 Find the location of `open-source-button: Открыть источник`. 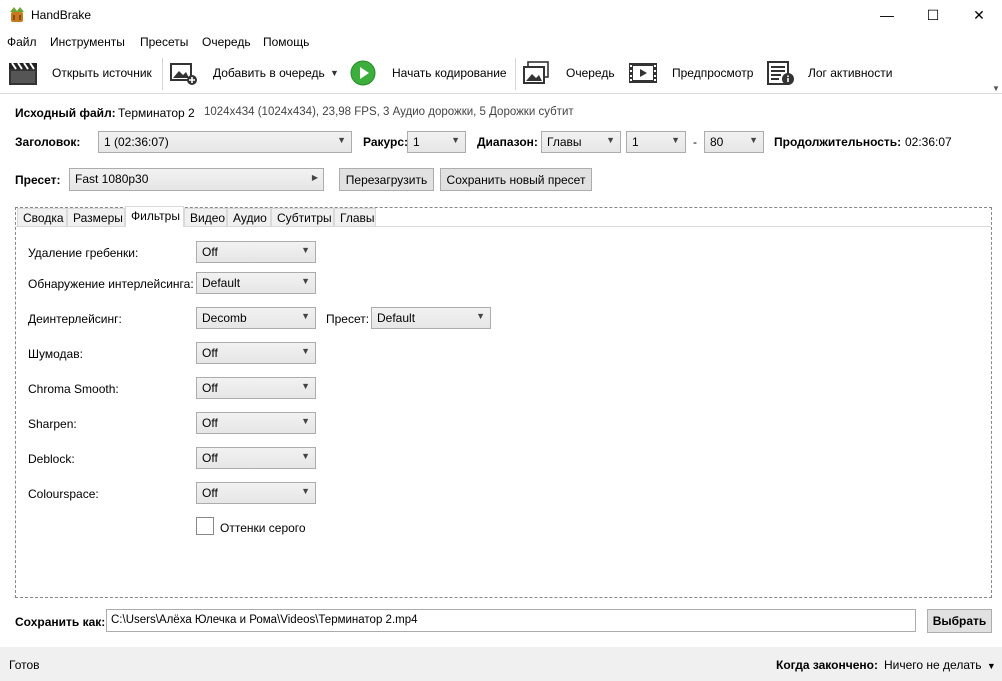

open-source-button: Открыть источник is located at coordinates (102, 73).